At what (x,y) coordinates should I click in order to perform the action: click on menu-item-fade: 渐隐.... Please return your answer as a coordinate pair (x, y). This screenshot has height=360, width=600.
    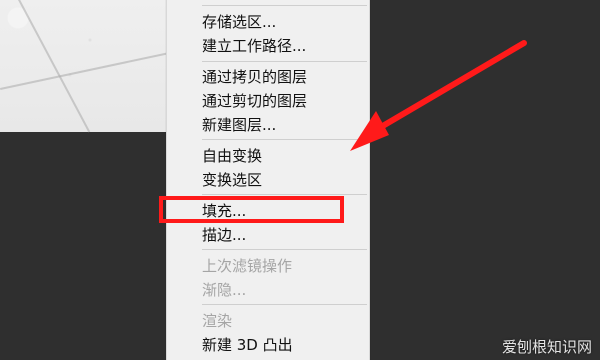
    Looking at the image, I should click on (224, 290).